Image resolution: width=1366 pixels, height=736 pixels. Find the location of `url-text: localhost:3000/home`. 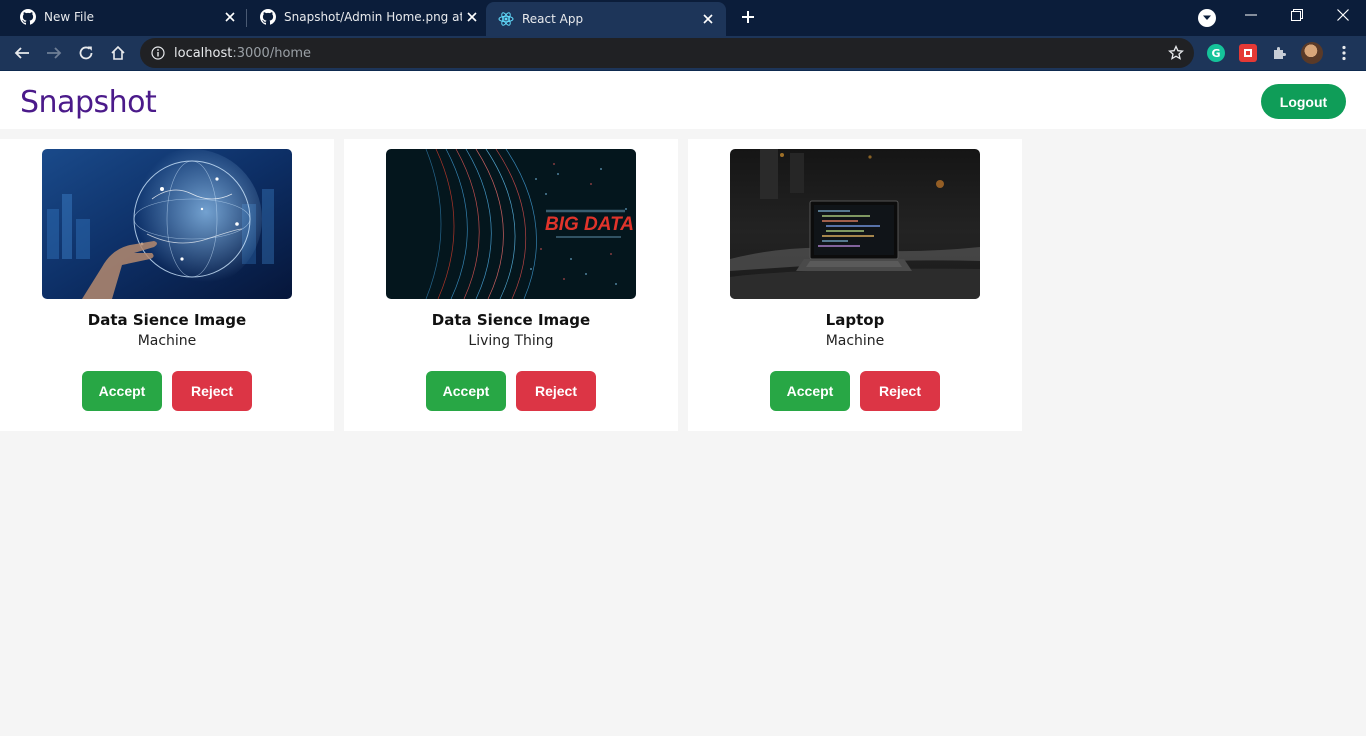

url-text: localhost:3000/home is located at coordinates (242, 53).